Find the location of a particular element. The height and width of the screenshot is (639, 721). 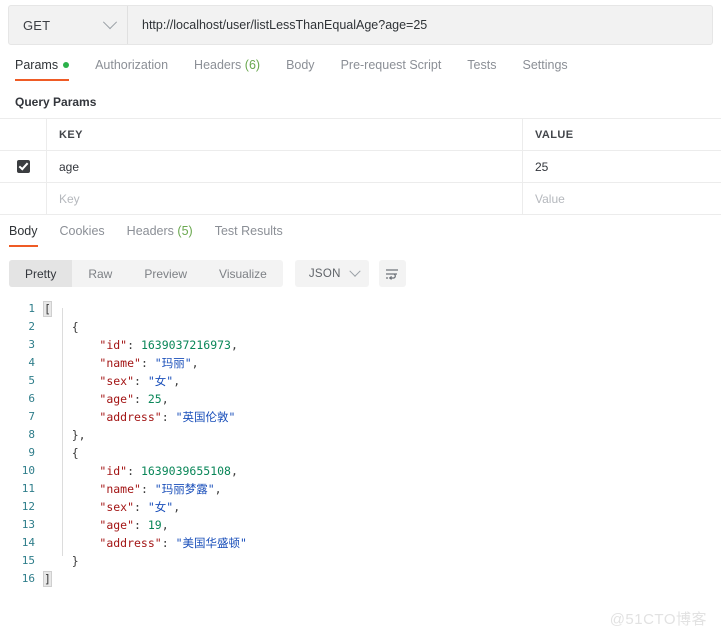

watermark: @51CTO博客 is located at coordinates (658, 619).